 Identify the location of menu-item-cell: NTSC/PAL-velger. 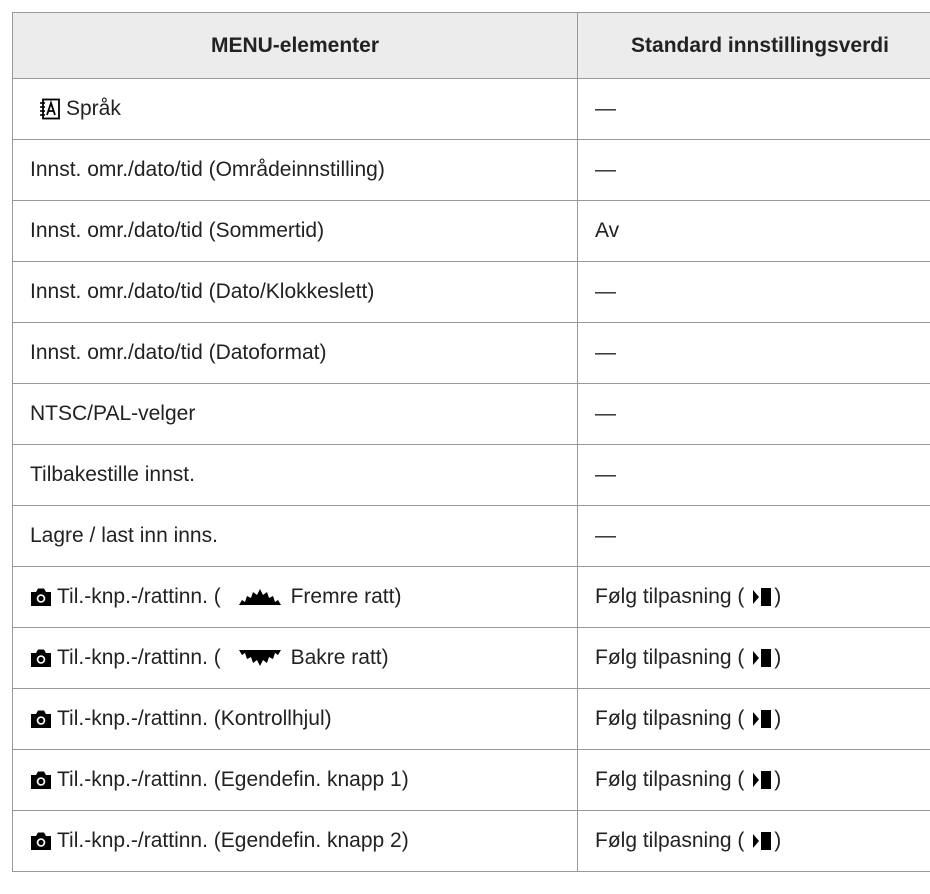
(295, 414).